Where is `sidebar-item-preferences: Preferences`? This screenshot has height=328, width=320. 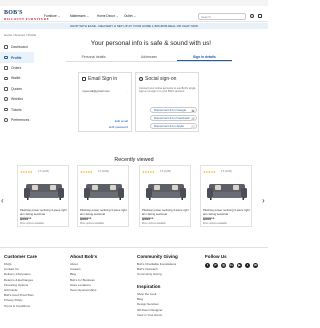 sidebar-item-preferences: Preferences is located at coordinates (17, 120).